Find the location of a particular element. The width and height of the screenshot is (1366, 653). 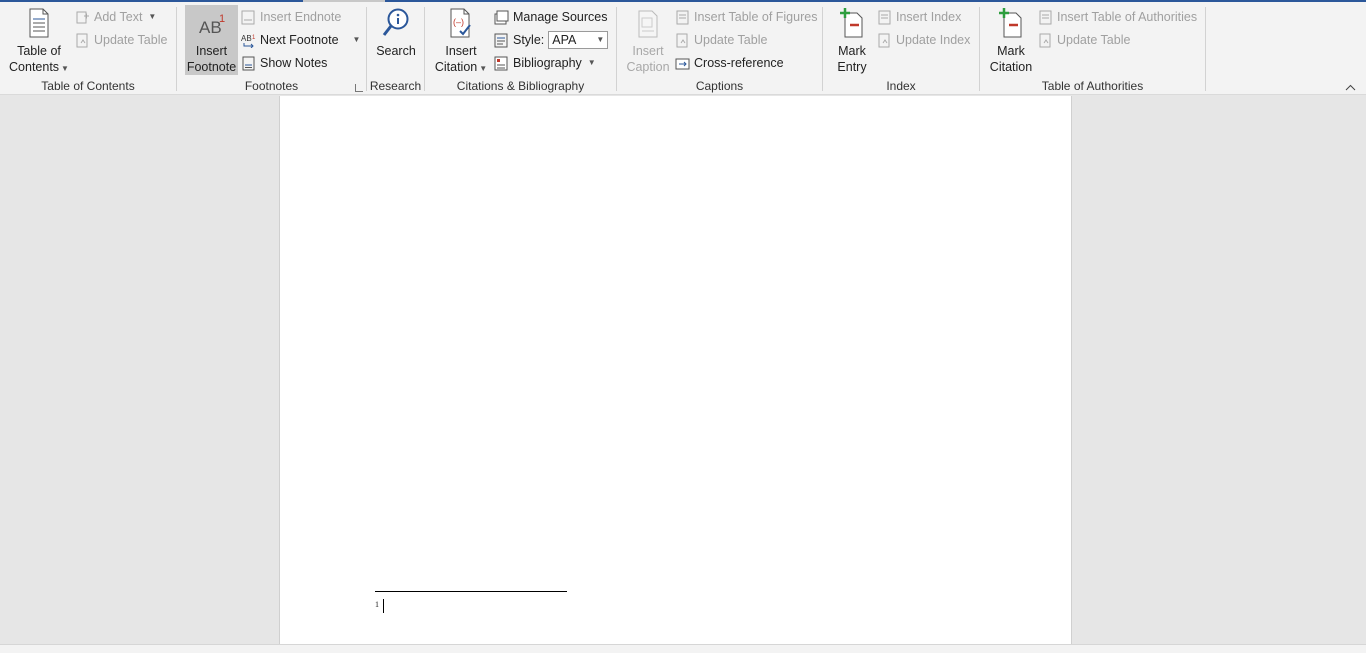

manage-sources-button: Manage Sources is located at coordinates (551, 17).